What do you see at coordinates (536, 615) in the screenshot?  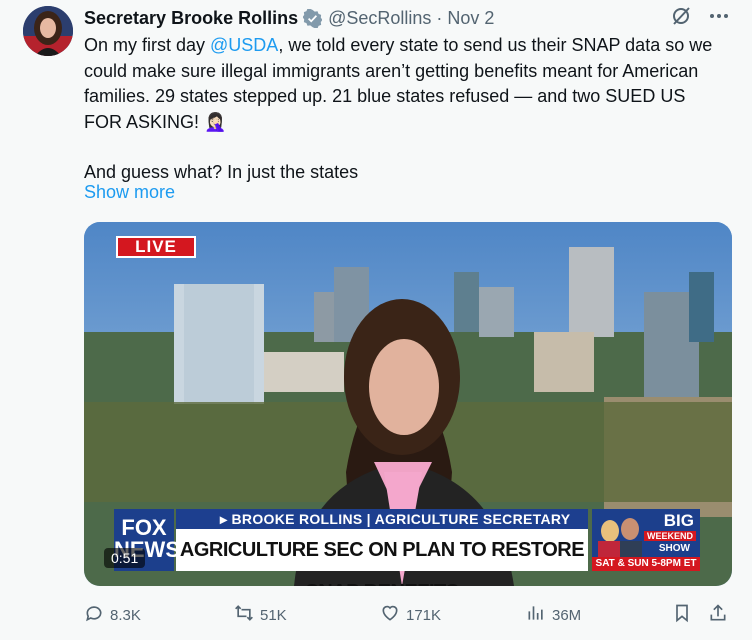 I see `analytics-icon` at bounding box center [536, 615].